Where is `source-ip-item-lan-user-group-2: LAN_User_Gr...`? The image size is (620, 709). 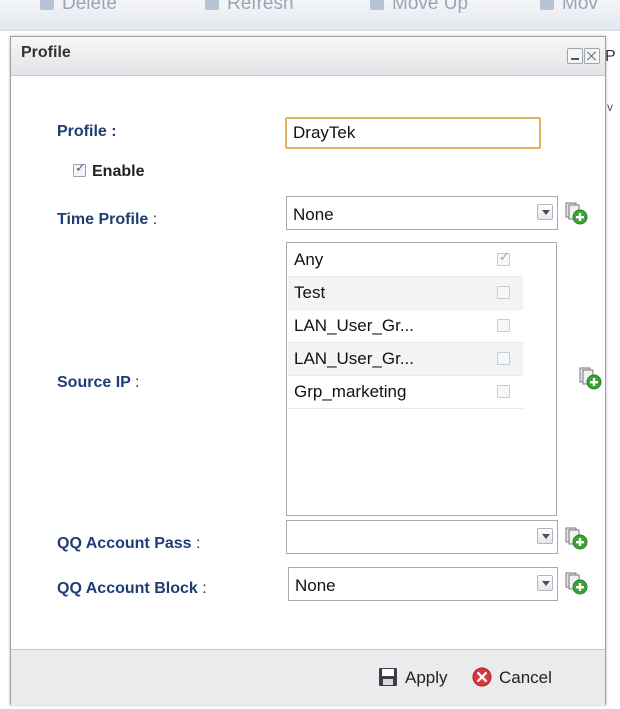
source-ip-item-lan-user-group-2: LAN_User_Gr... is located at coordinates (405, 359).